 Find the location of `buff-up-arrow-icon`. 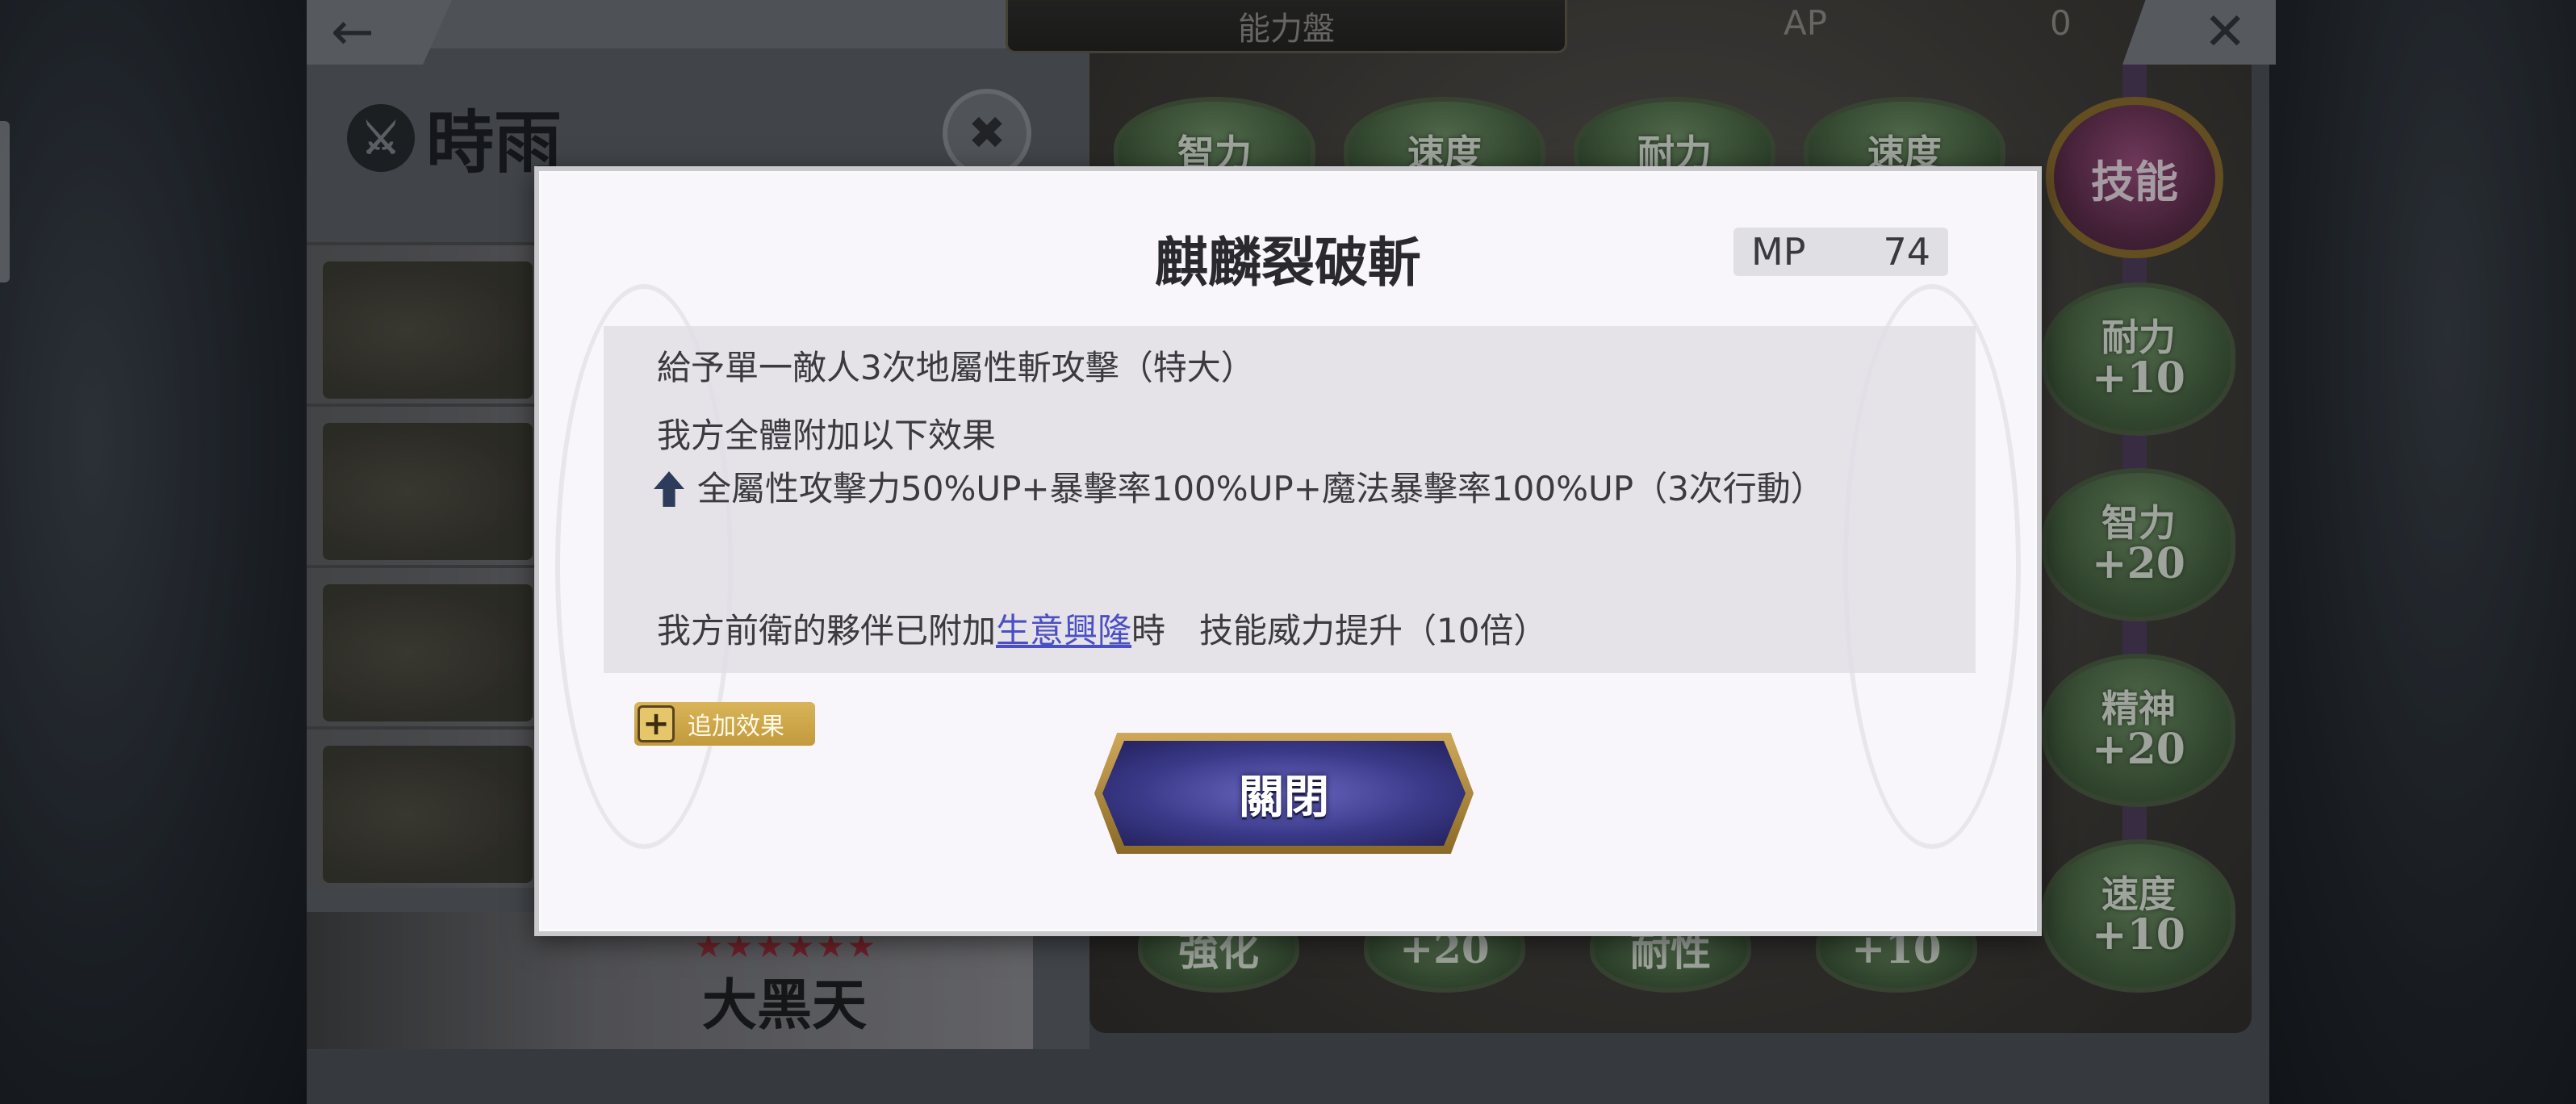

buff-up-arrow-icon is located at coordinates (669, 489).